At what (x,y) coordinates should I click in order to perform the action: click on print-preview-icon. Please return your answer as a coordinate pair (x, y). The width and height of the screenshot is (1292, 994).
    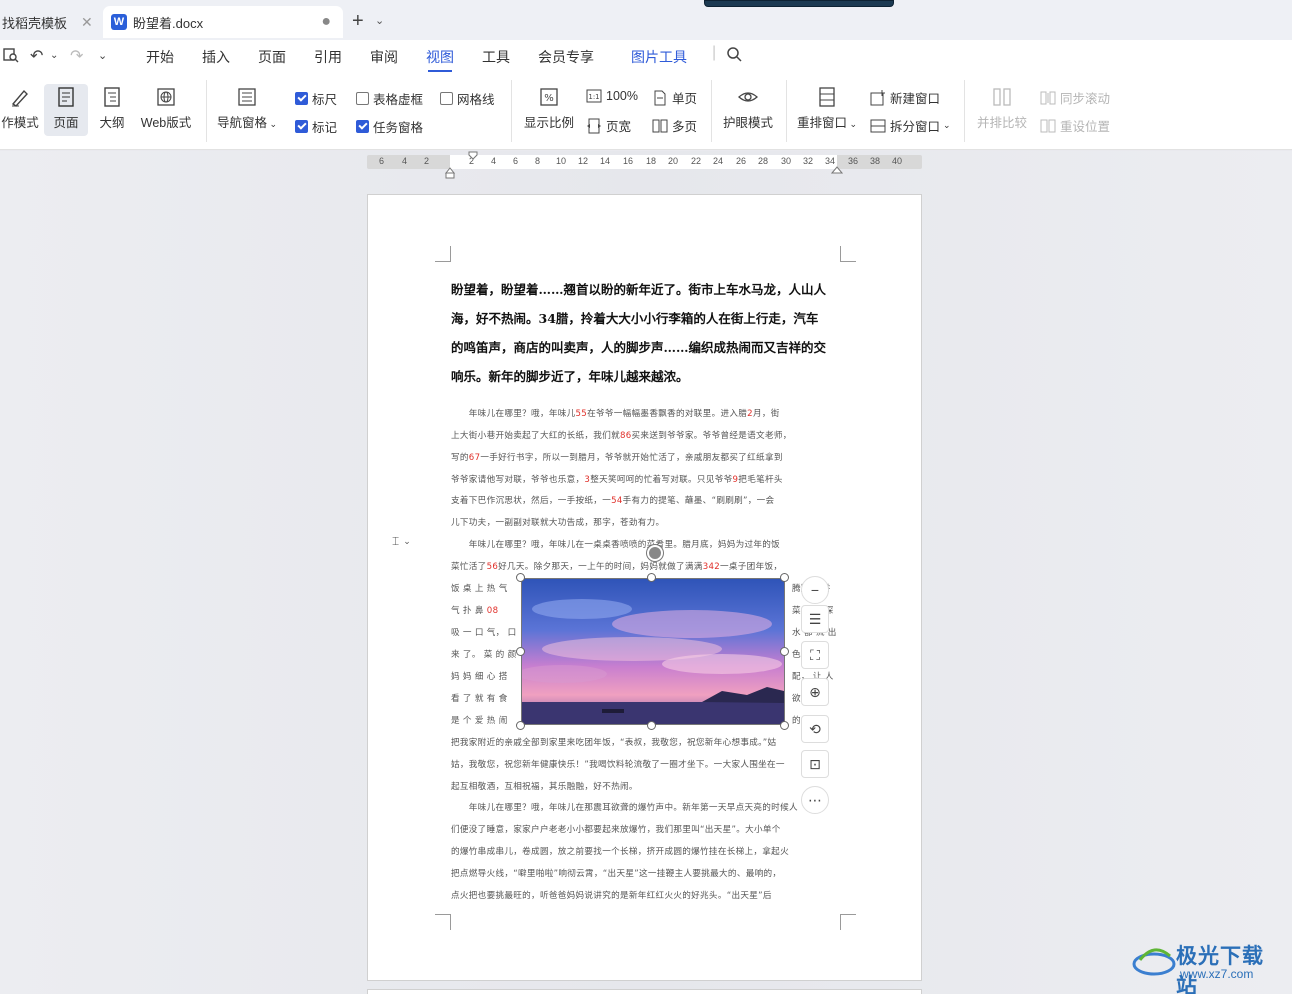
    Looking at the image, I should click on (11, 57).